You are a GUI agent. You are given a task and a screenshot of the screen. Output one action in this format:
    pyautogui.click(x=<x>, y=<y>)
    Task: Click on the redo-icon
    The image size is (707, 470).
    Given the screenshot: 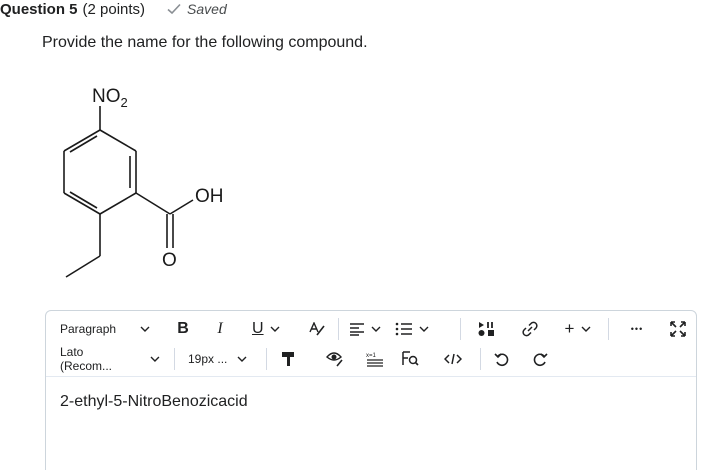 What is the action you would take?
    pyautogui.click(x=540, y=360)
    